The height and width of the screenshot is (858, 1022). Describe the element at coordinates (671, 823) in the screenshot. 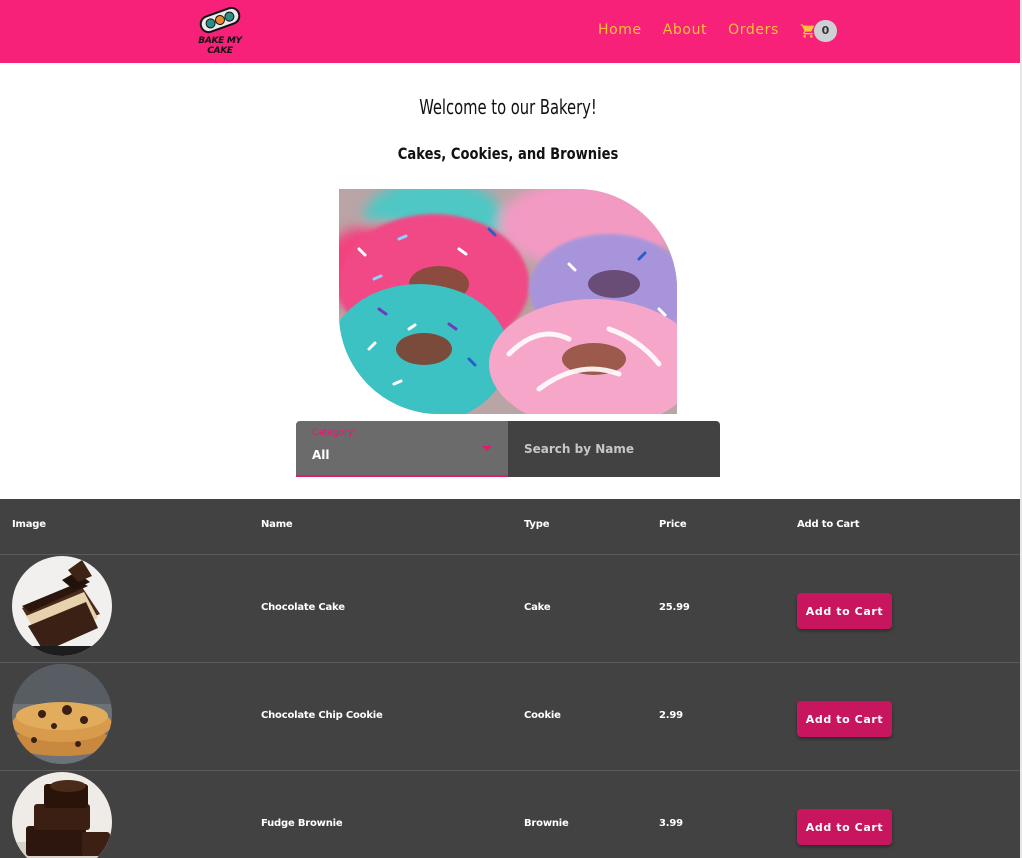

I see `product-price: 3.99` at that location.